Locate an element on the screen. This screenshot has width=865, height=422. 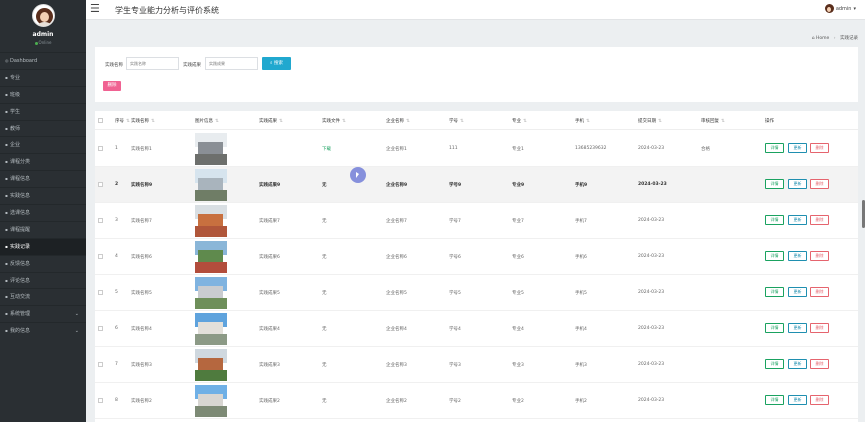
sidebar-item: ▪ 实践记录 is located at coordinates (43, 246).